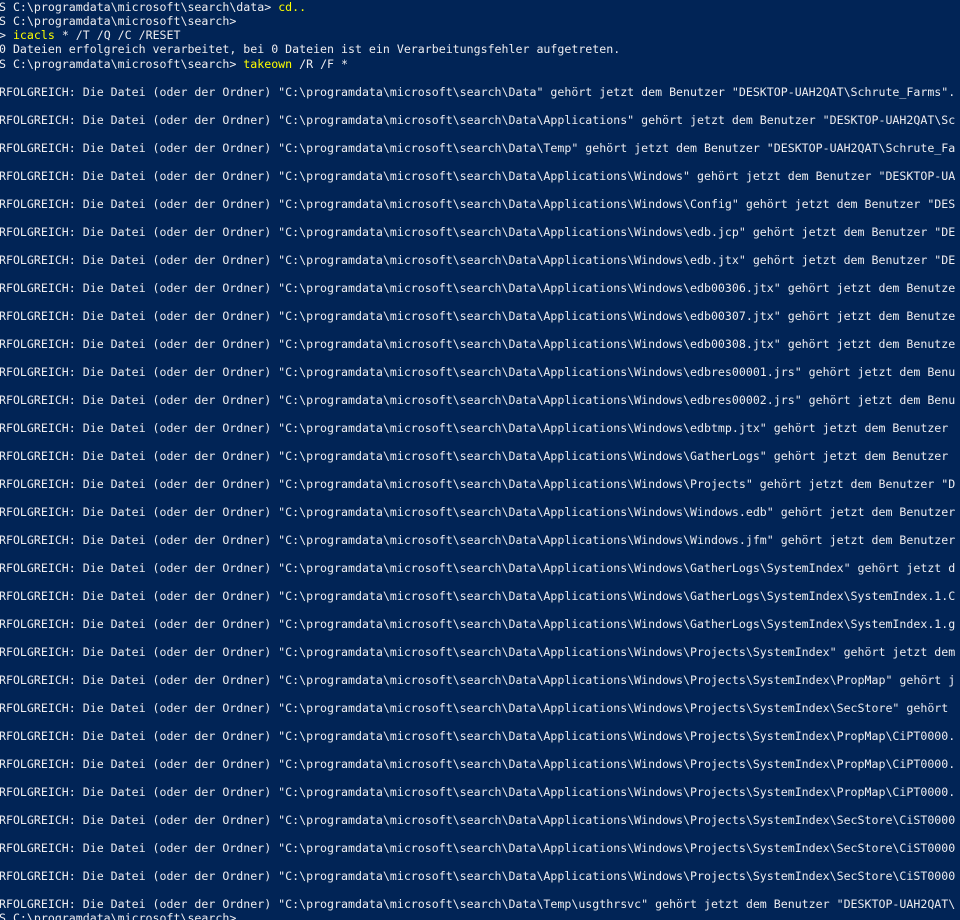 The image size is (960, 920). Describe the element at coordinates (118, 915) in the screenshot. I see `prompt-line: PS C:\programdata\microsoft\search>` at that location.